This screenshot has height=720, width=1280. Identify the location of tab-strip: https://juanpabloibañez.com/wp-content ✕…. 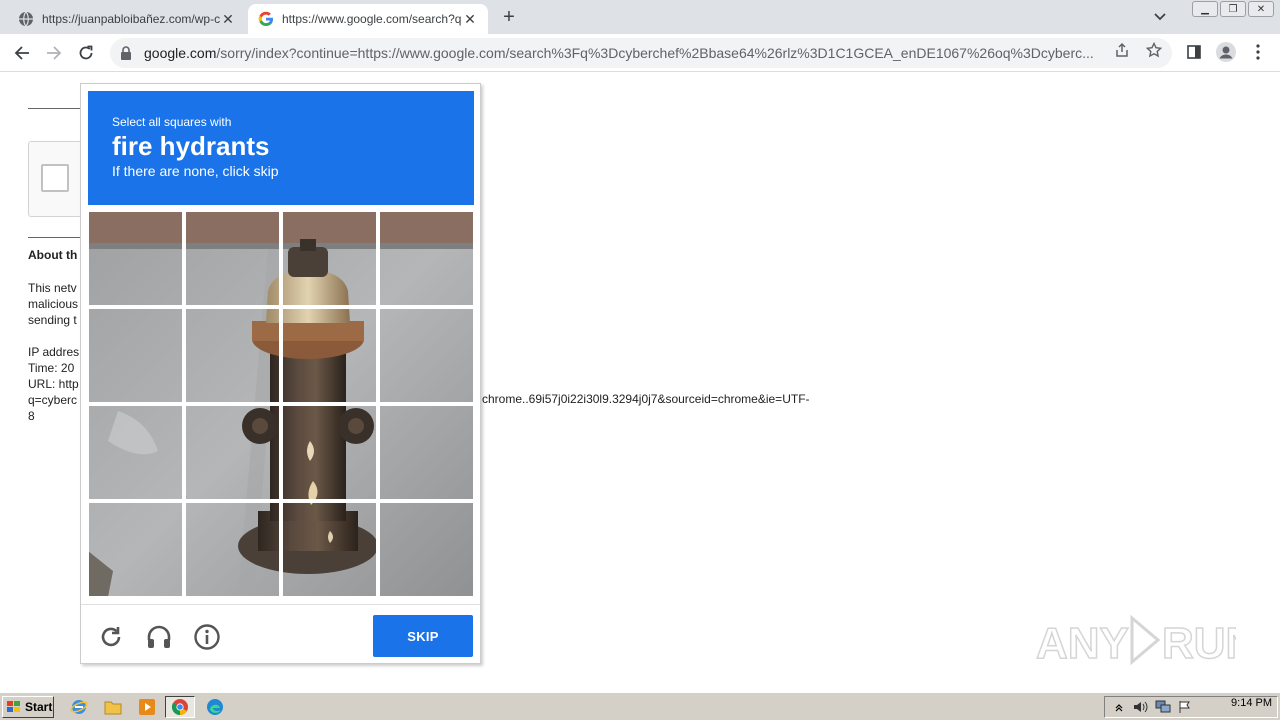
(640, 17).